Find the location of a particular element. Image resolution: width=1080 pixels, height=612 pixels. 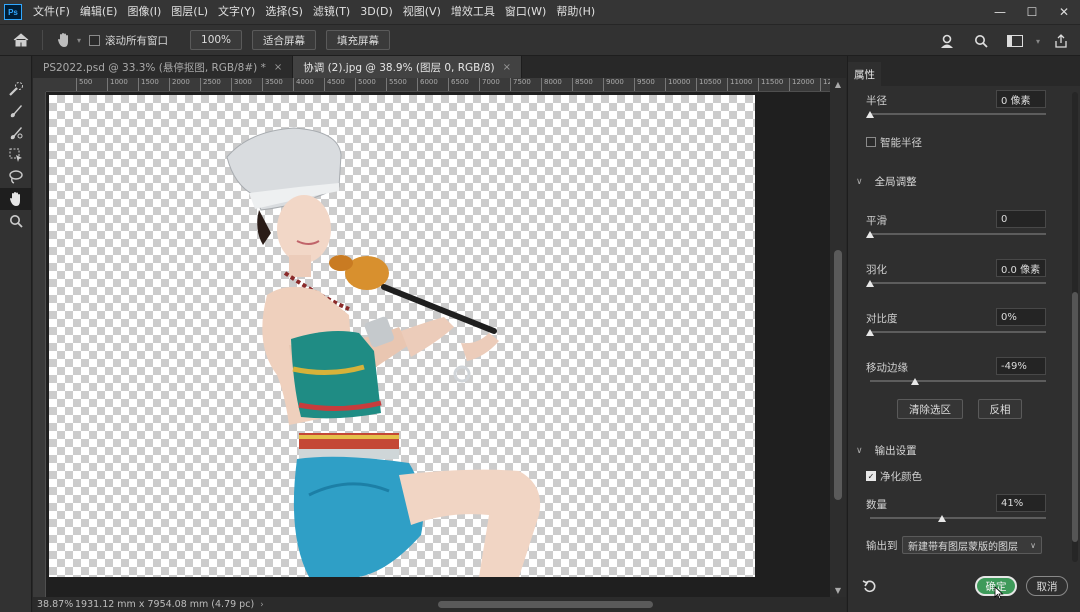

output-to-select: 新建带有图层蒙版的图层 ∨ is located at coordinates (972, 545).